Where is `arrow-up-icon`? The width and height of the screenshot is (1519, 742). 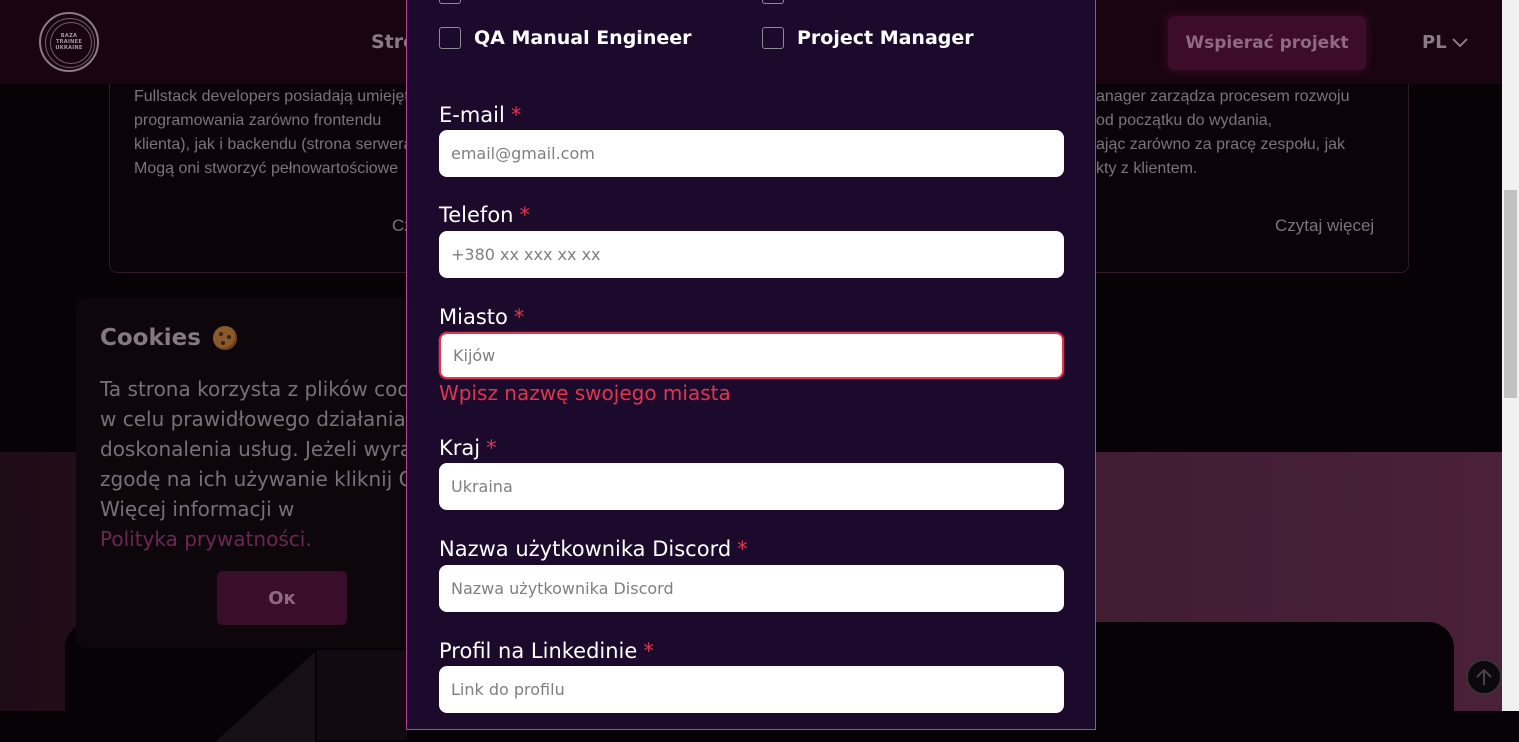
arrow-up-icon is located at coordinates (1484, 676).